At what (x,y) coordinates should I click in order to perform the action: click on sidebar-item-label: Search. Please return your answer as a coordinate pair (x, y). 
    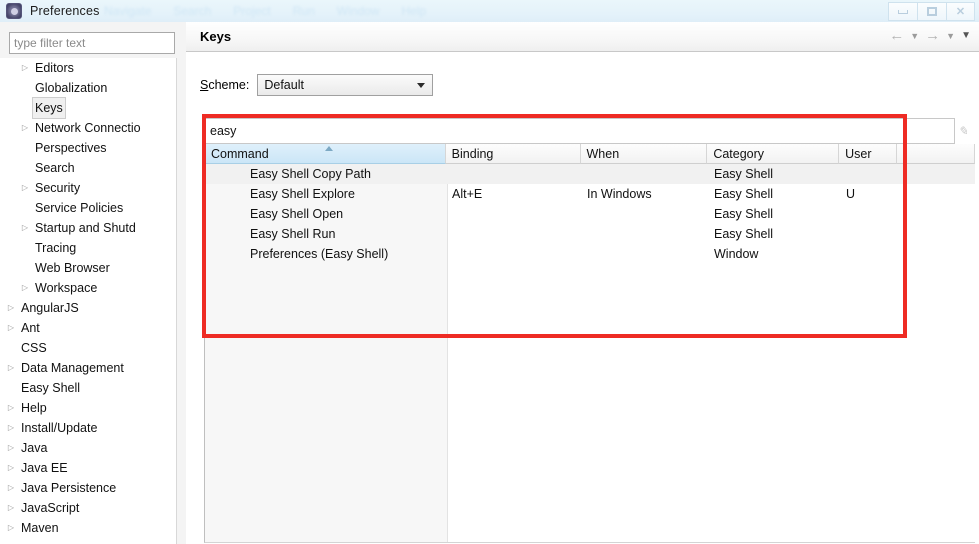
    Looking at the image, I should click on (55, 168).